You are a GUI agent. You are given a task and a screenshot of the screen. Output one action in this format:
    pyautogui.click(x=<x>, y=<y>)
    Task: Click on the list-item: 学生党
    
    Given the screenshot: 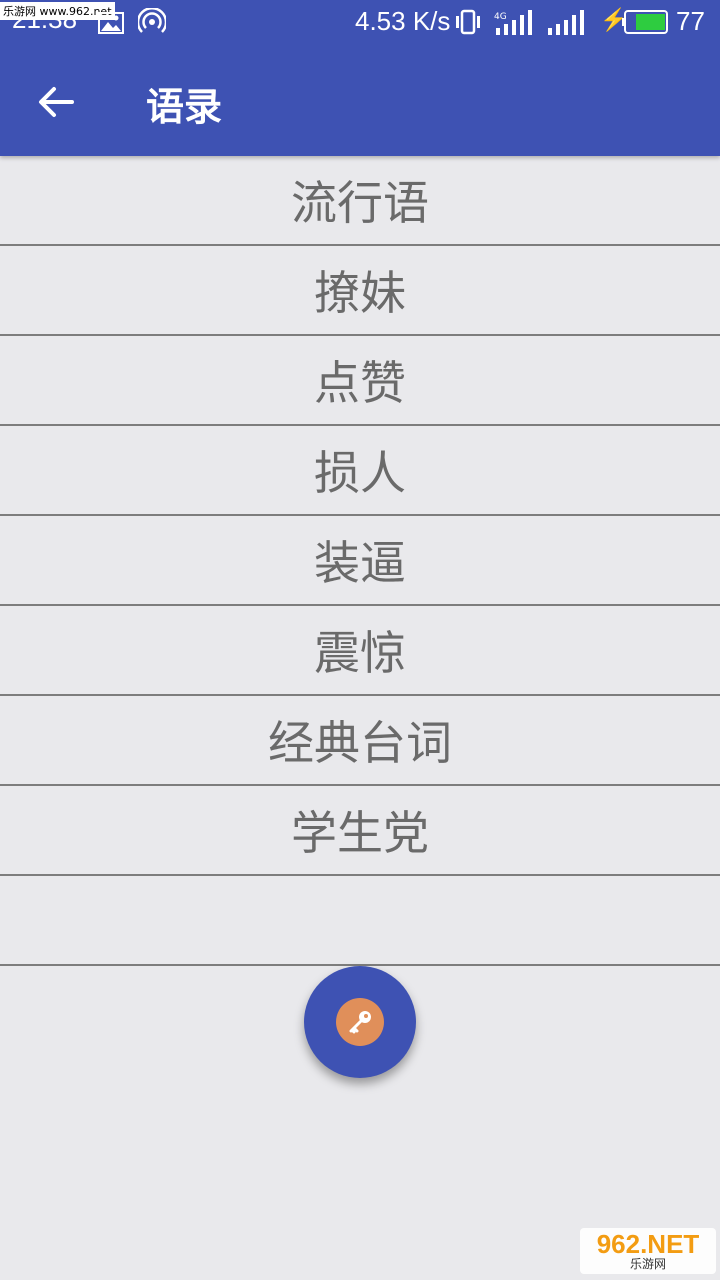 What is the action you would take?
    pyautogui.click(x=360, y=831)
    